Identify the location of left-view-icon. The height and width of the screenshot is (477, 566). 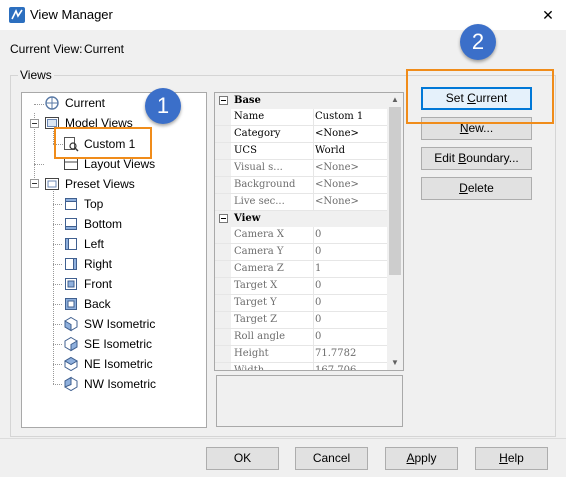
(71, 244).